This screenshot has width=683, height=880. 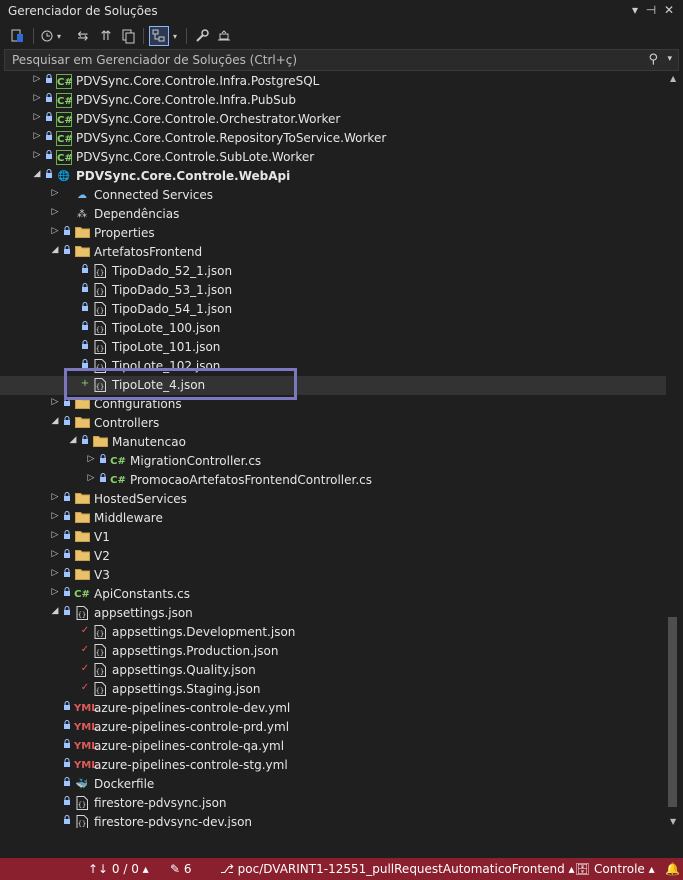 I want to click on tree-item-label: Manutencao, so click(x=149, y=442).